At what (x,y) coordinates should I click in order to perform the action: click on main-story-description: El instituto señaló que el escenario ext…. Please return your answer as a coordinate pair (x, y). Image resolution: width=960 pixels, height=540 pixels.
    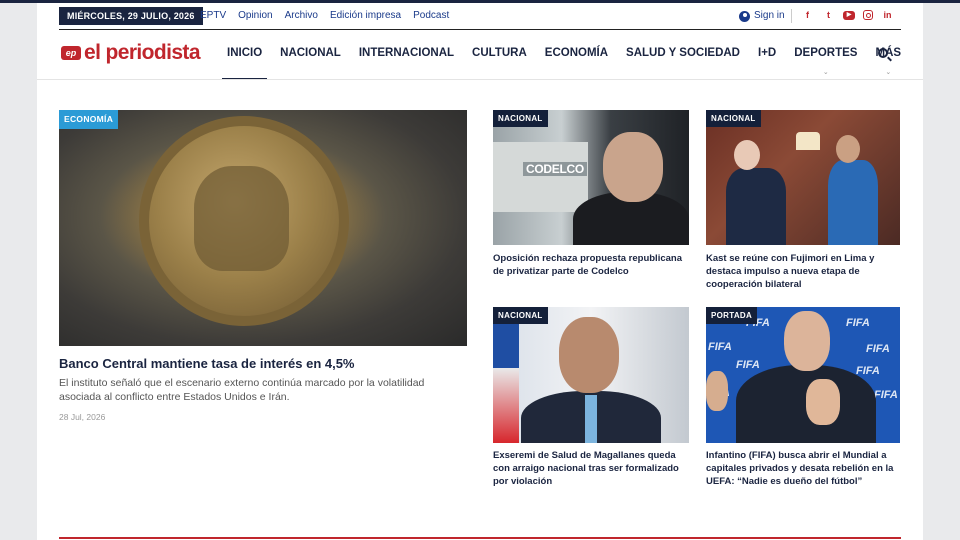
    Looking at the image, I should click on (242, 390).